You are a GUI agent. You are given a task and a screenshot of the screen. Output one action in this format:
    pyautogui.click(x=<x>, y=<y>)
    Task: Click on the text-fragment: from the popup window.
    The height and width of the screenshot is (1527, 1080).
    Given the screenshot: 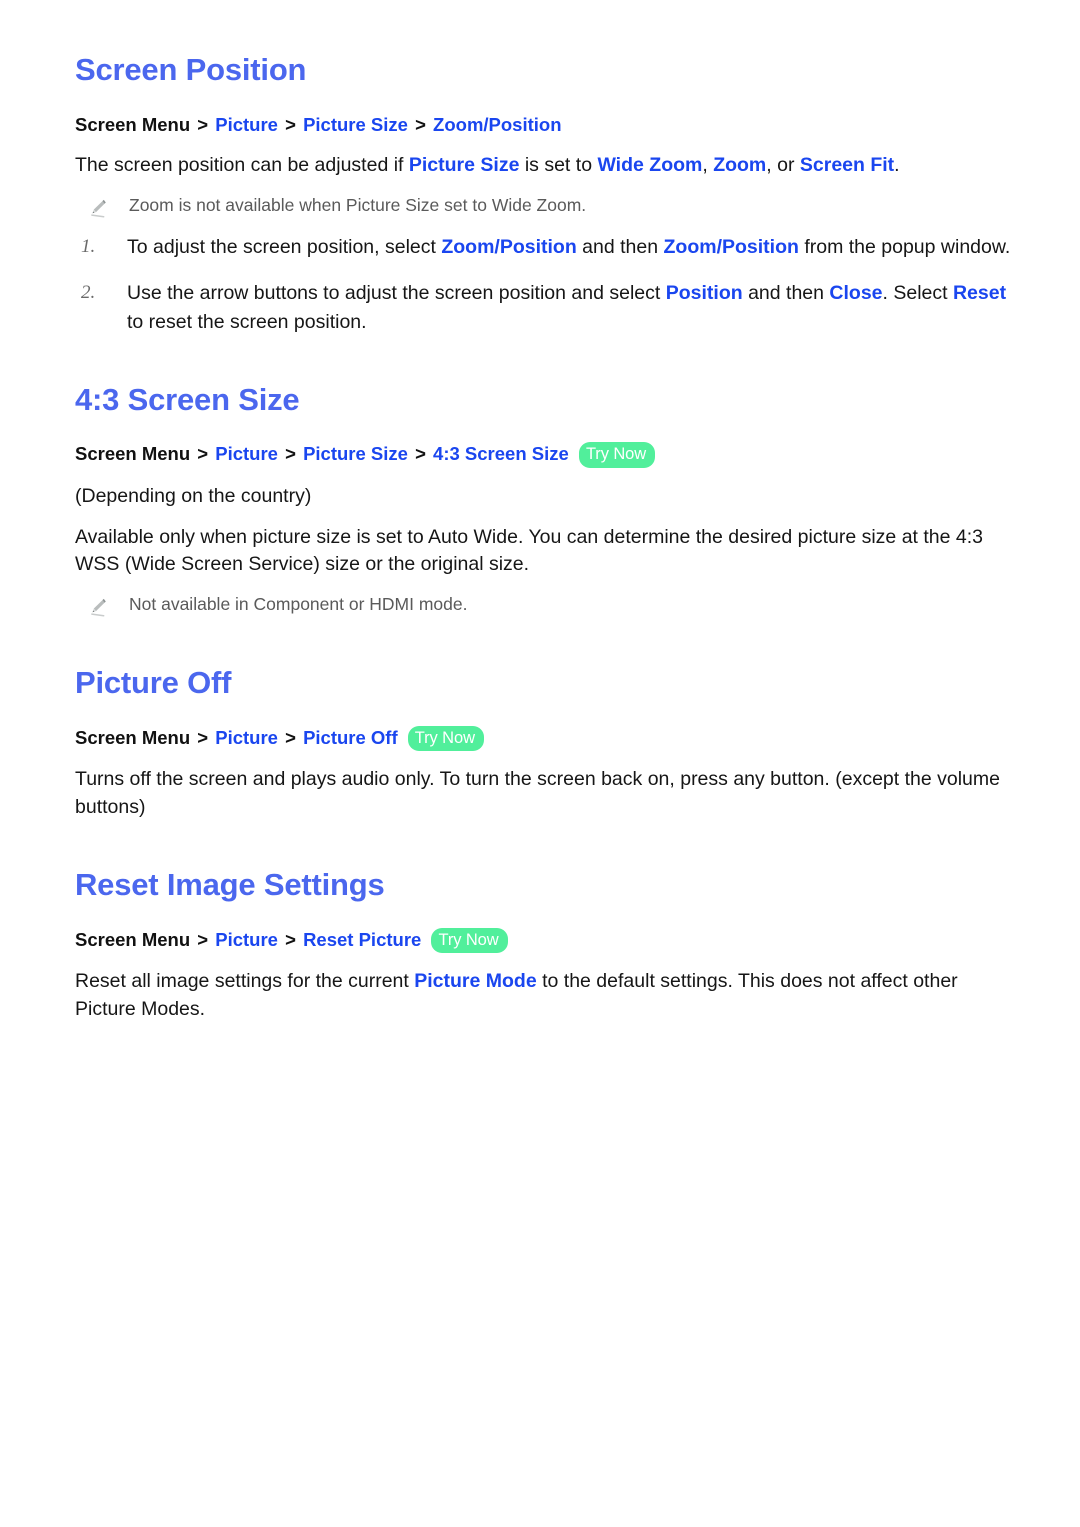 What is the action you would take?
    pyautogui.click(x=904, y=247)
    